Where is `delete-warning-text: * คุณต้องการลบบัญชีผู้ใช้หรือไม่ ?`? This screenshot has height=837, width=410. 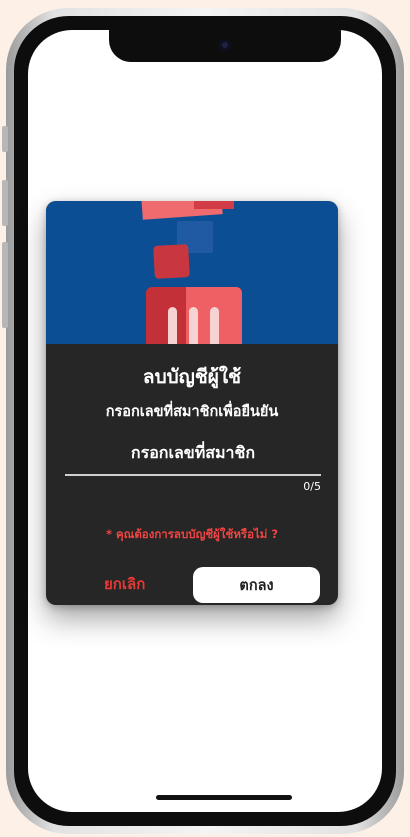
delete-warning-text: * คุณต้องการลบบัญชีผู้ใช้หรือไม่ ? is located at coordinates (192, 534).